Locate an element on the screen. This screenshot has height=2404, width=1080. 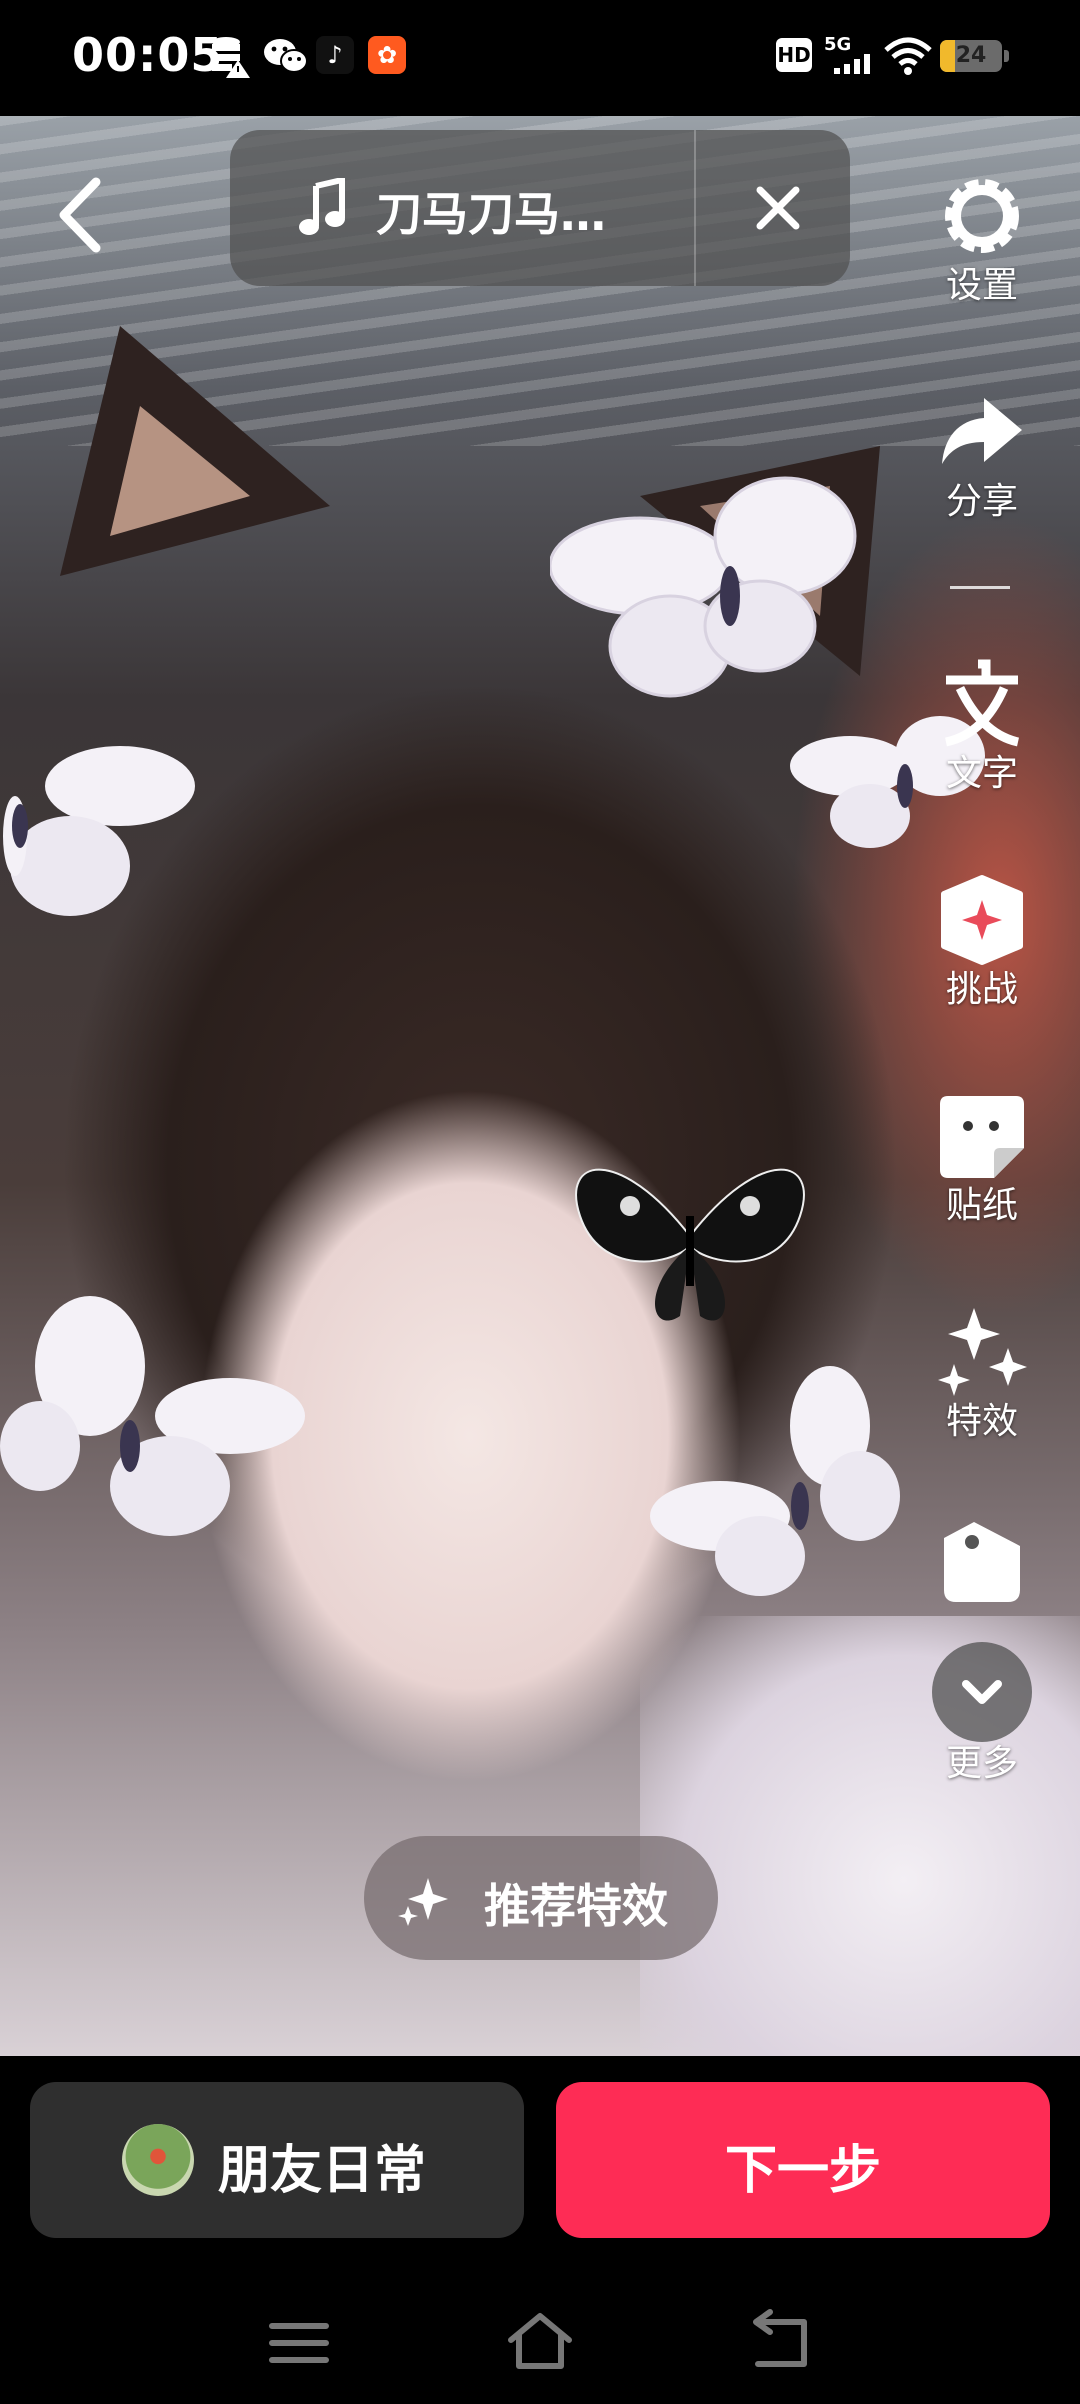
next-step-label: 下一步 is located at coordinates (802, 2171).